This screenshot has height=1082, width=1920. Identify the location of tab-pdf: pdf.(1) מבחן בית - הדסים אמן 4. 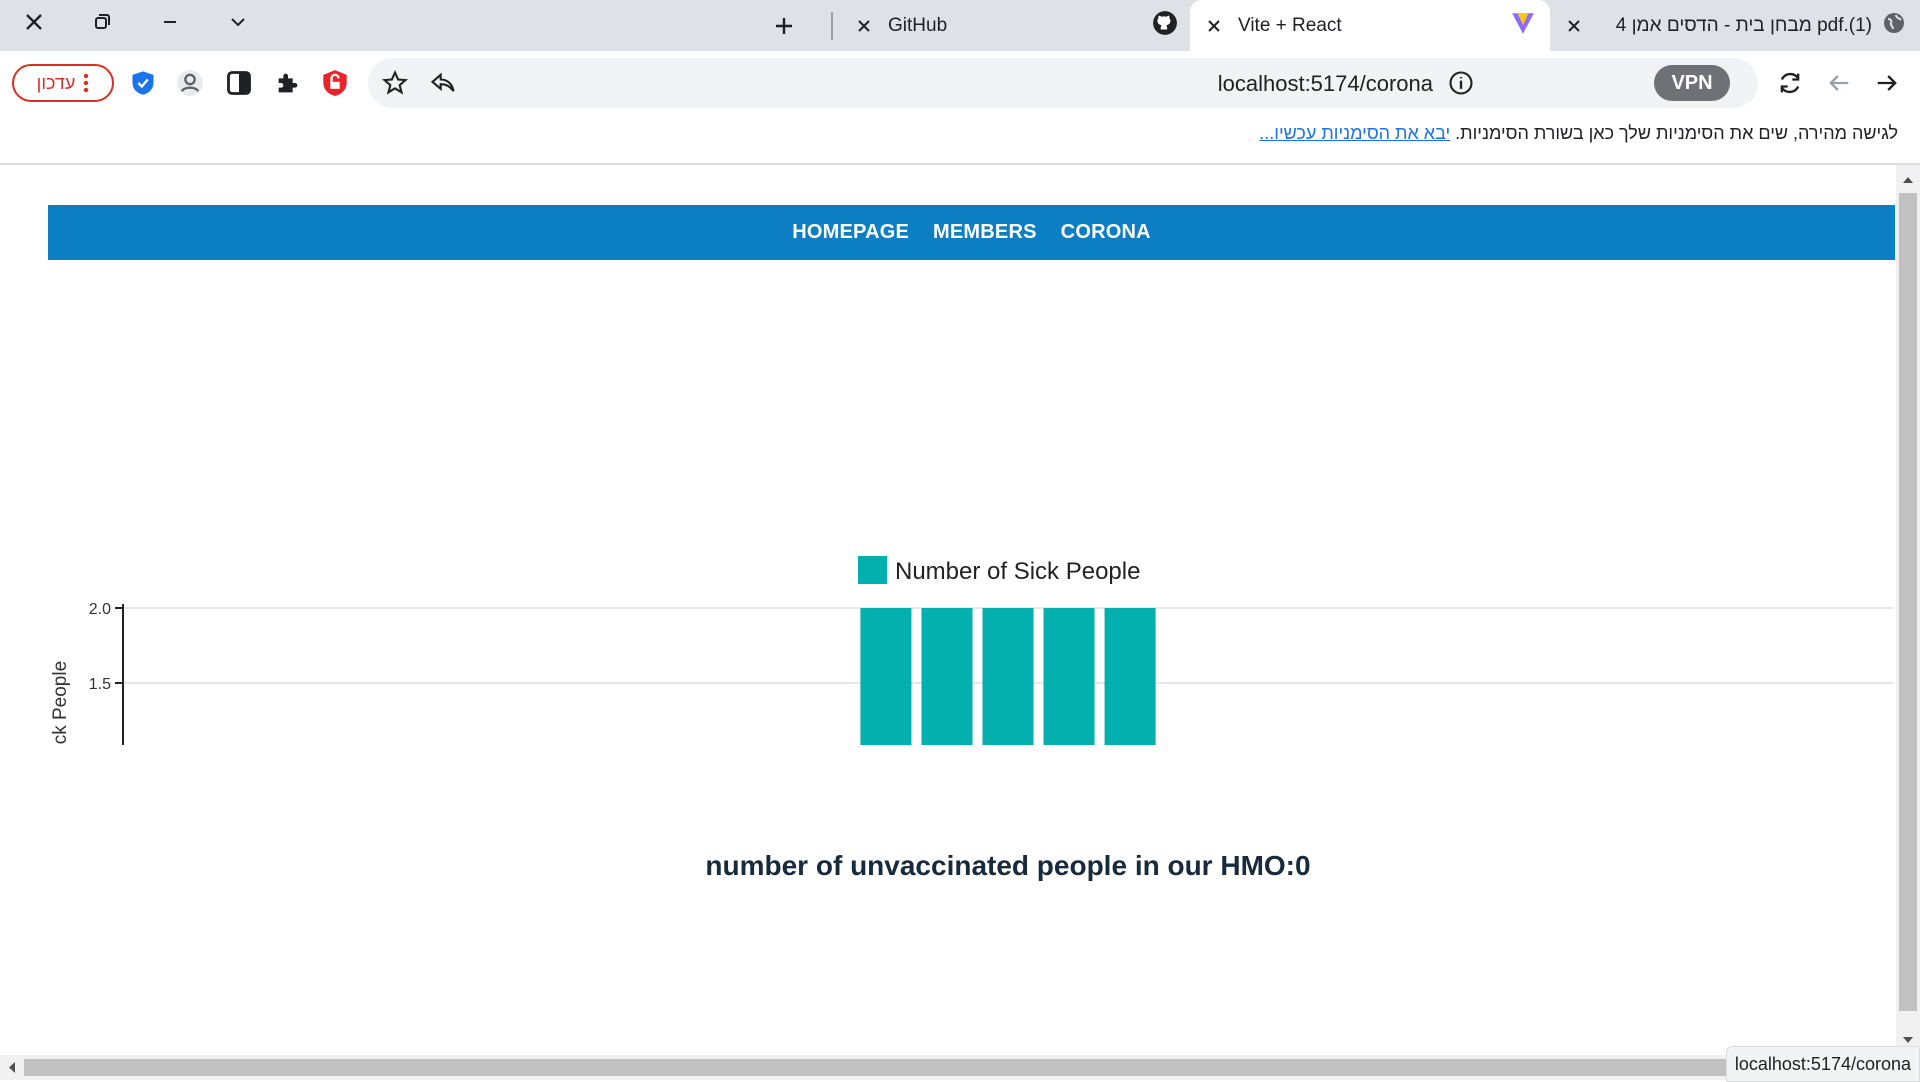
(1735, 25).